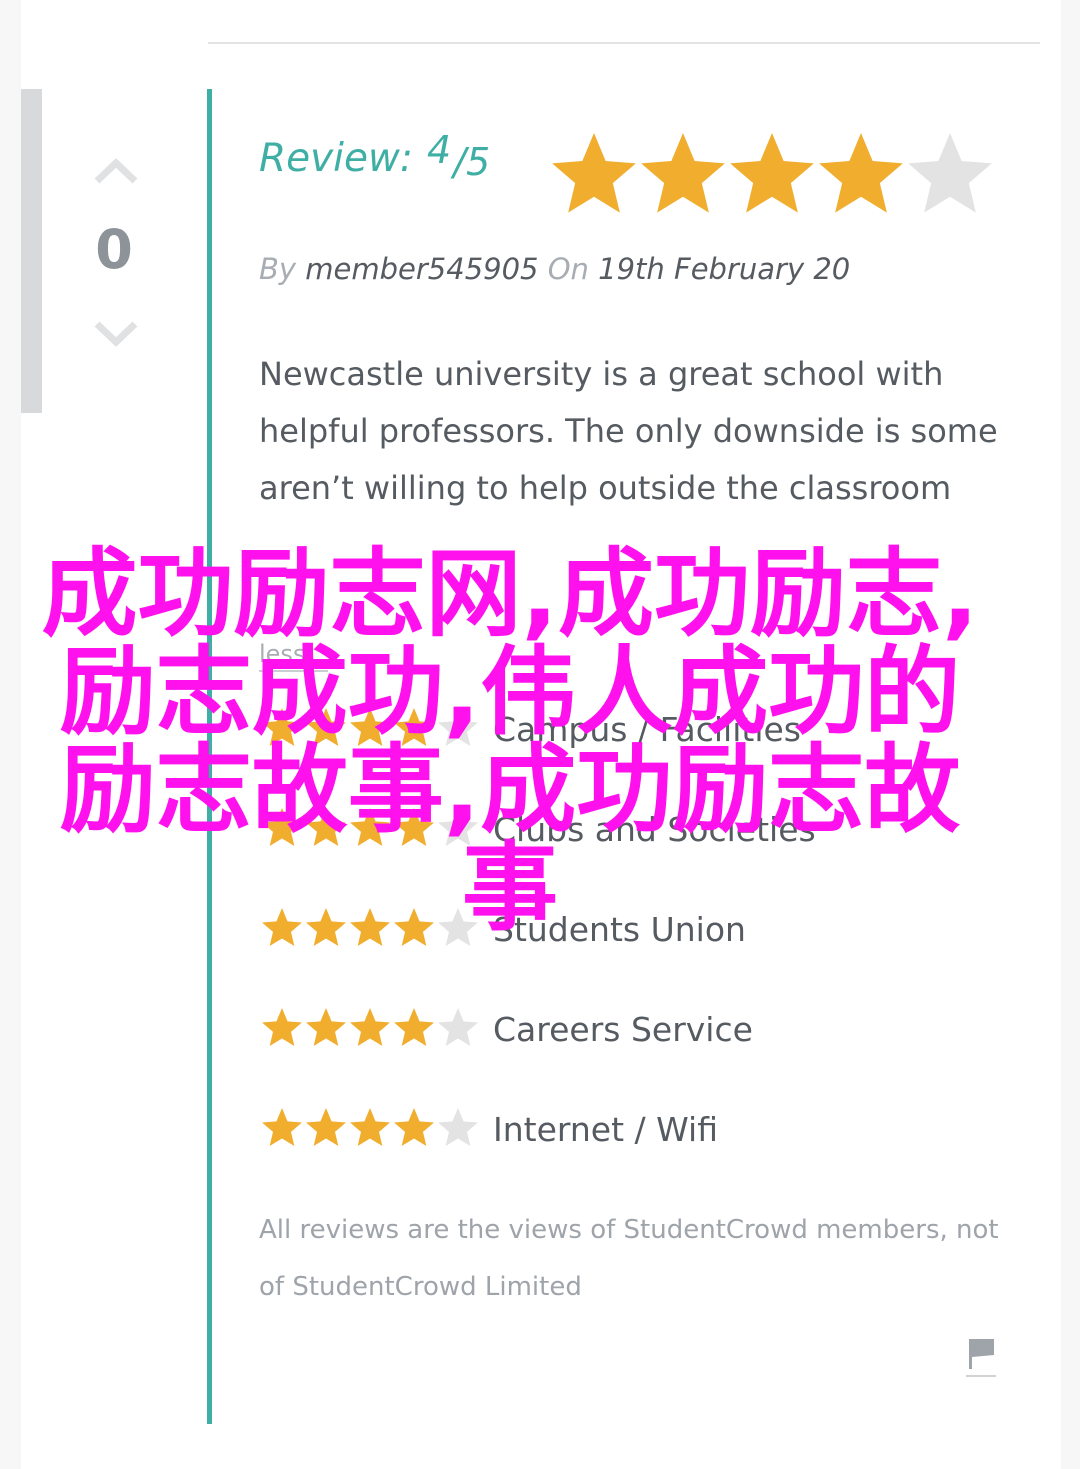 Image resolution: width=1080 pixels, height=1469 pixels. Describe the element at coordinates (623, 1029) in the screenshot. I see `category-label: Careers Service` at that location.